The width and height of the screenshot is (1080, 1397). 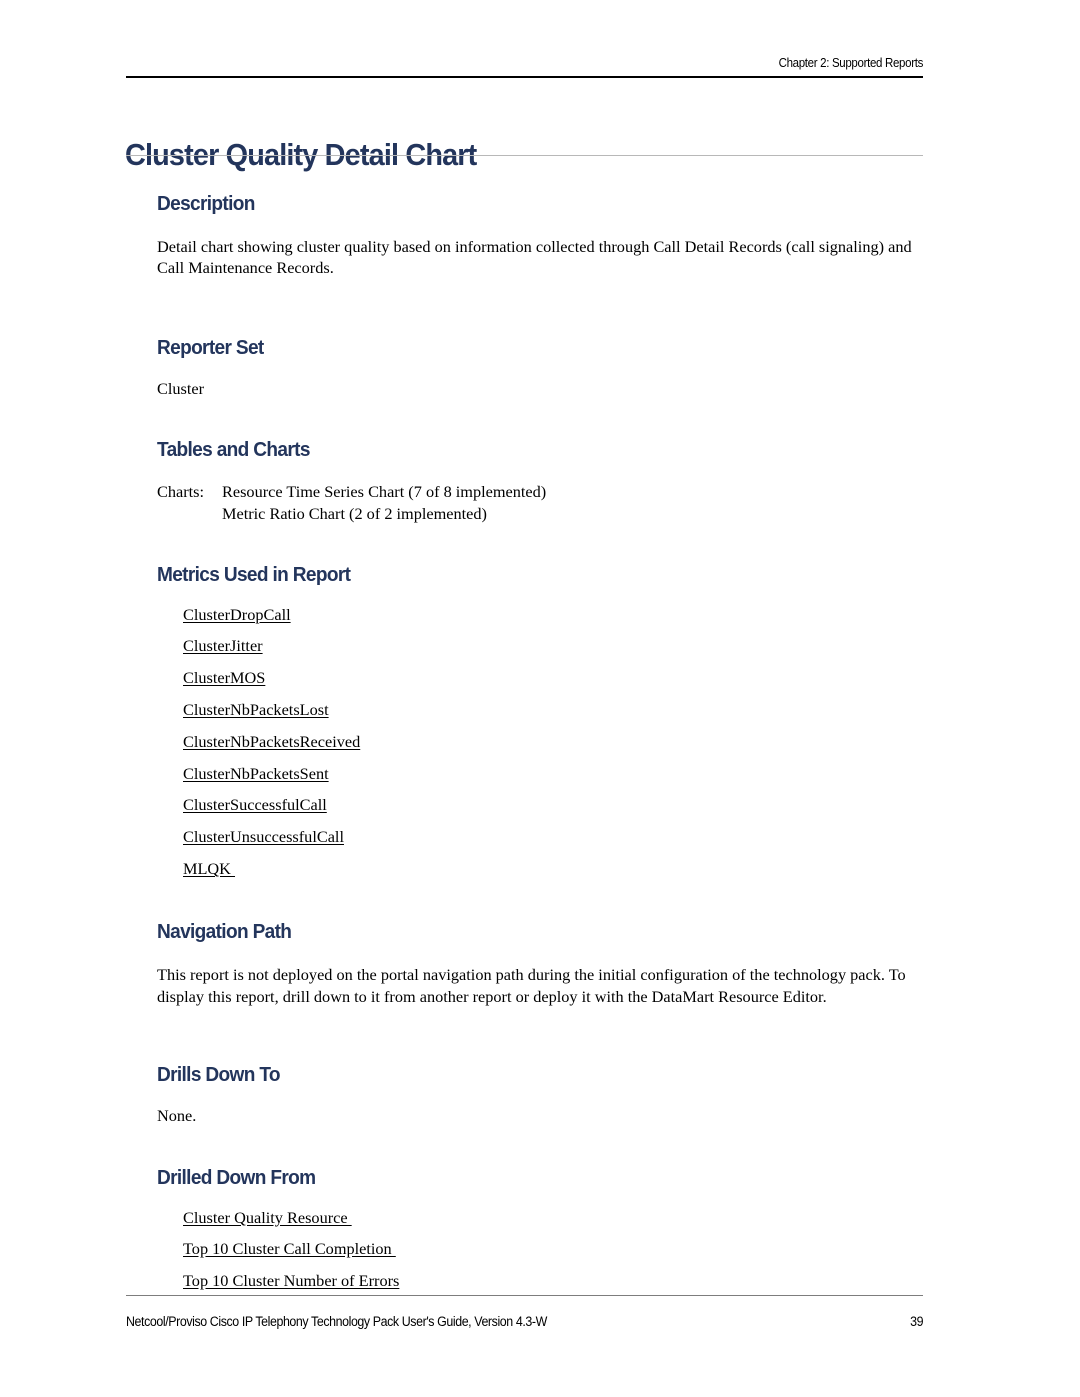 I want to click on list-item: ClusterNbPacketsLost, so click(x=553, y=709).